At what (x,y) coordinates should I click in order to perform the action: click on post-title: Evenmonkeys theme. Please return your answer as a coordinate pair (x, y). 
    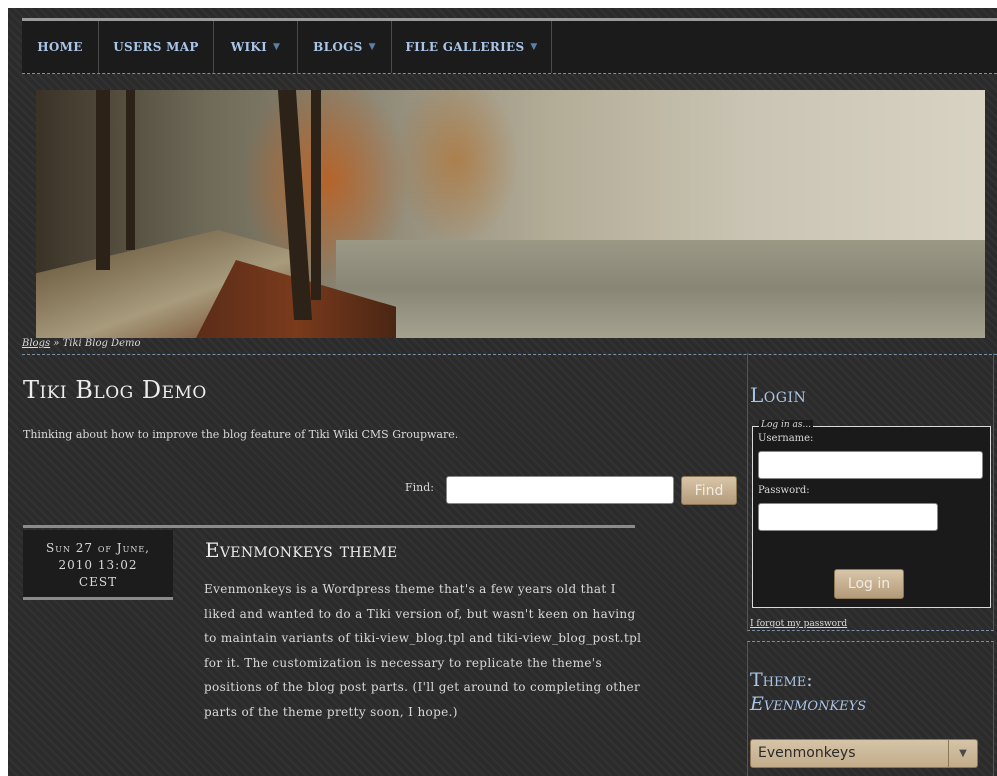
    Looking at the image, I should click on (301, 550).